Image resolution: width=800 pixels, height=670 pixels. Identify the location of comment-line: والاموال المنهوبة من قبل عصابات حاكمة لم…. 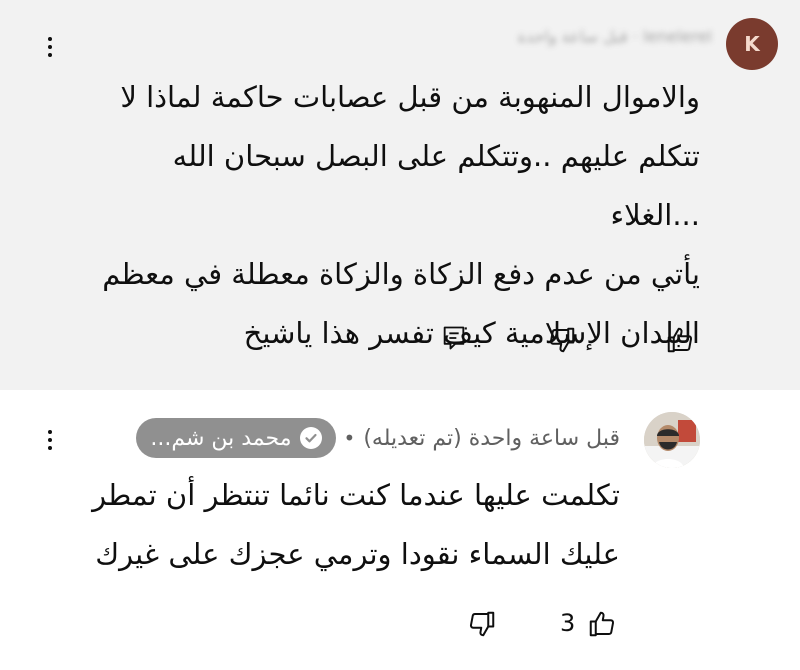
(410, 97).